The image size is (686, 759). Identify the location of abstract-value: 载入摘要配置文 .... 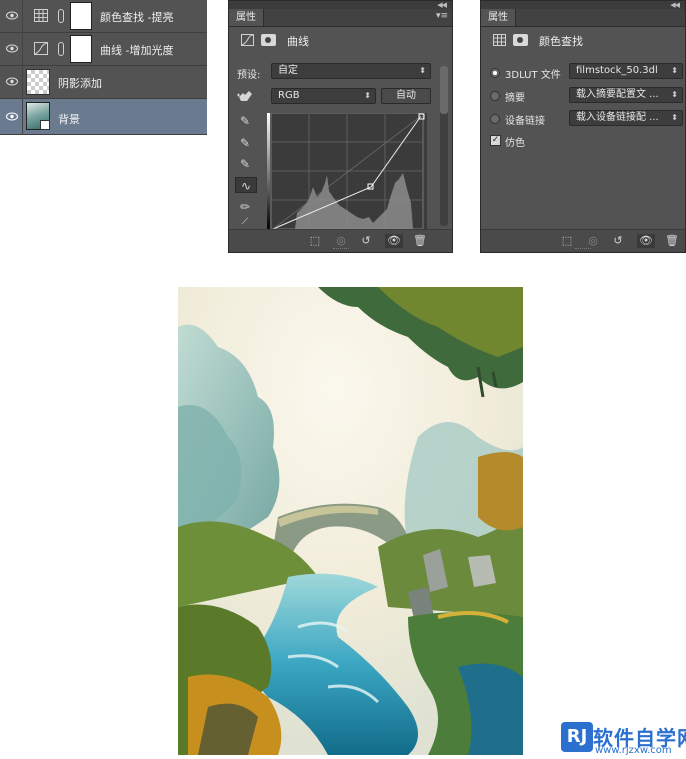
(617, 94).